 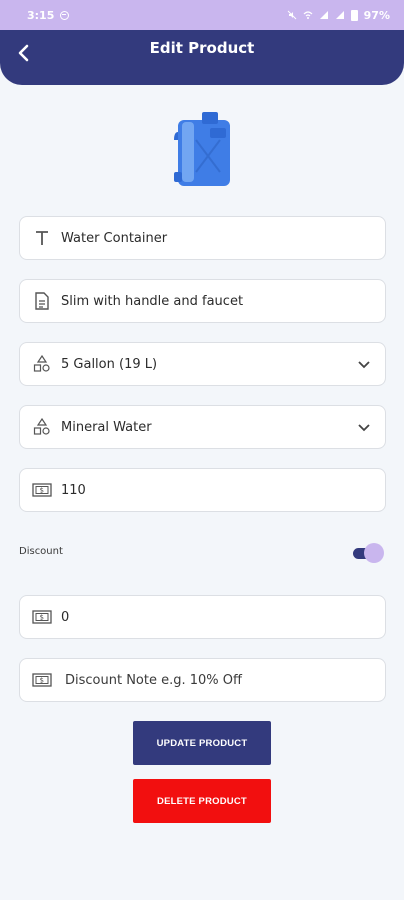 I want to click on battery-level: 97%, so click(x=376, y=15).